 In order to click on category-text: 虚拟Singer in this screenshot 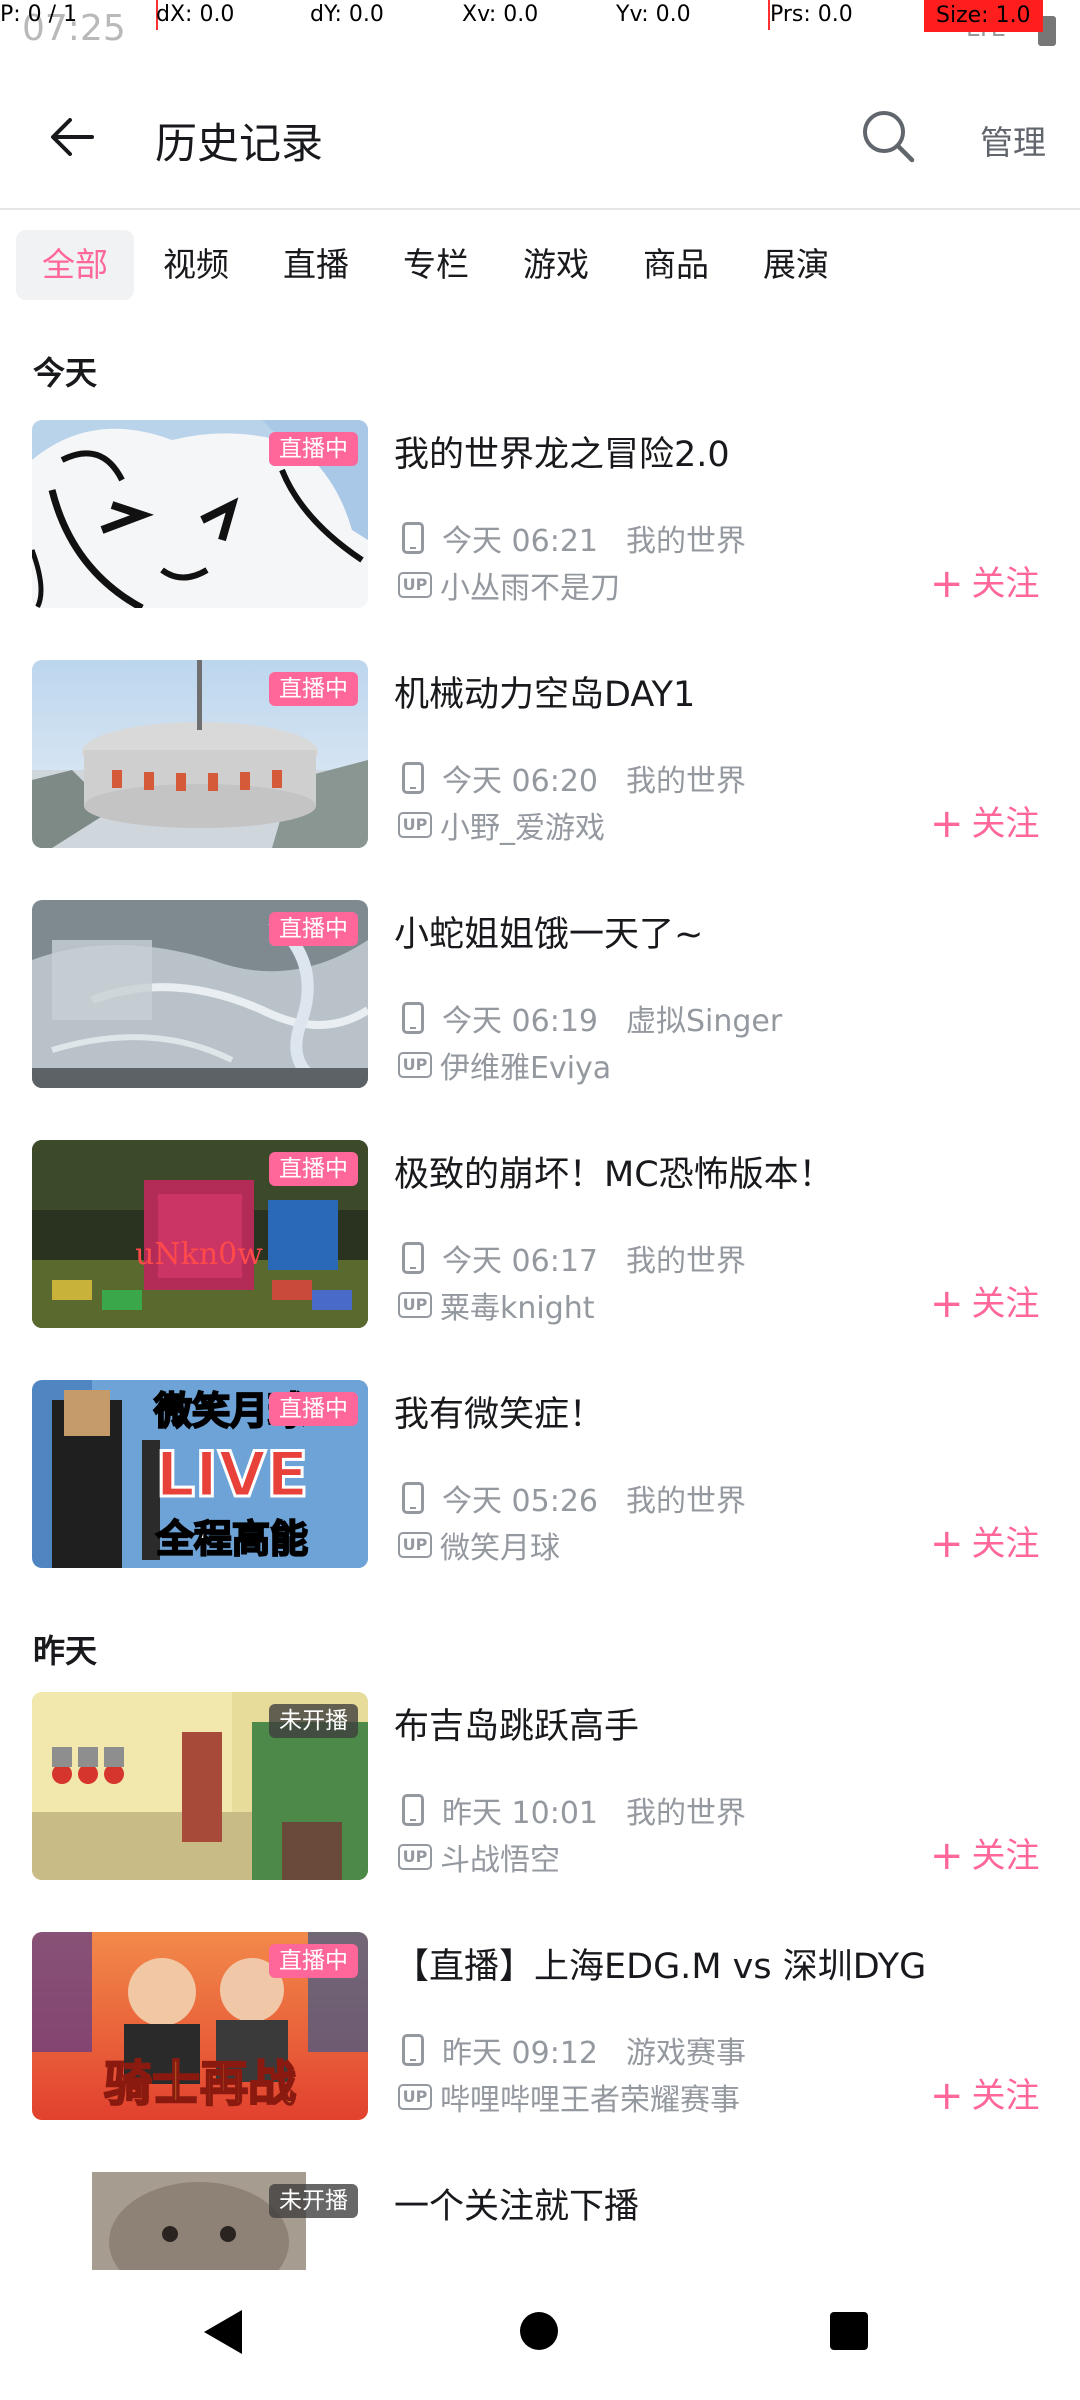, I will do `click(704, 1021)`.